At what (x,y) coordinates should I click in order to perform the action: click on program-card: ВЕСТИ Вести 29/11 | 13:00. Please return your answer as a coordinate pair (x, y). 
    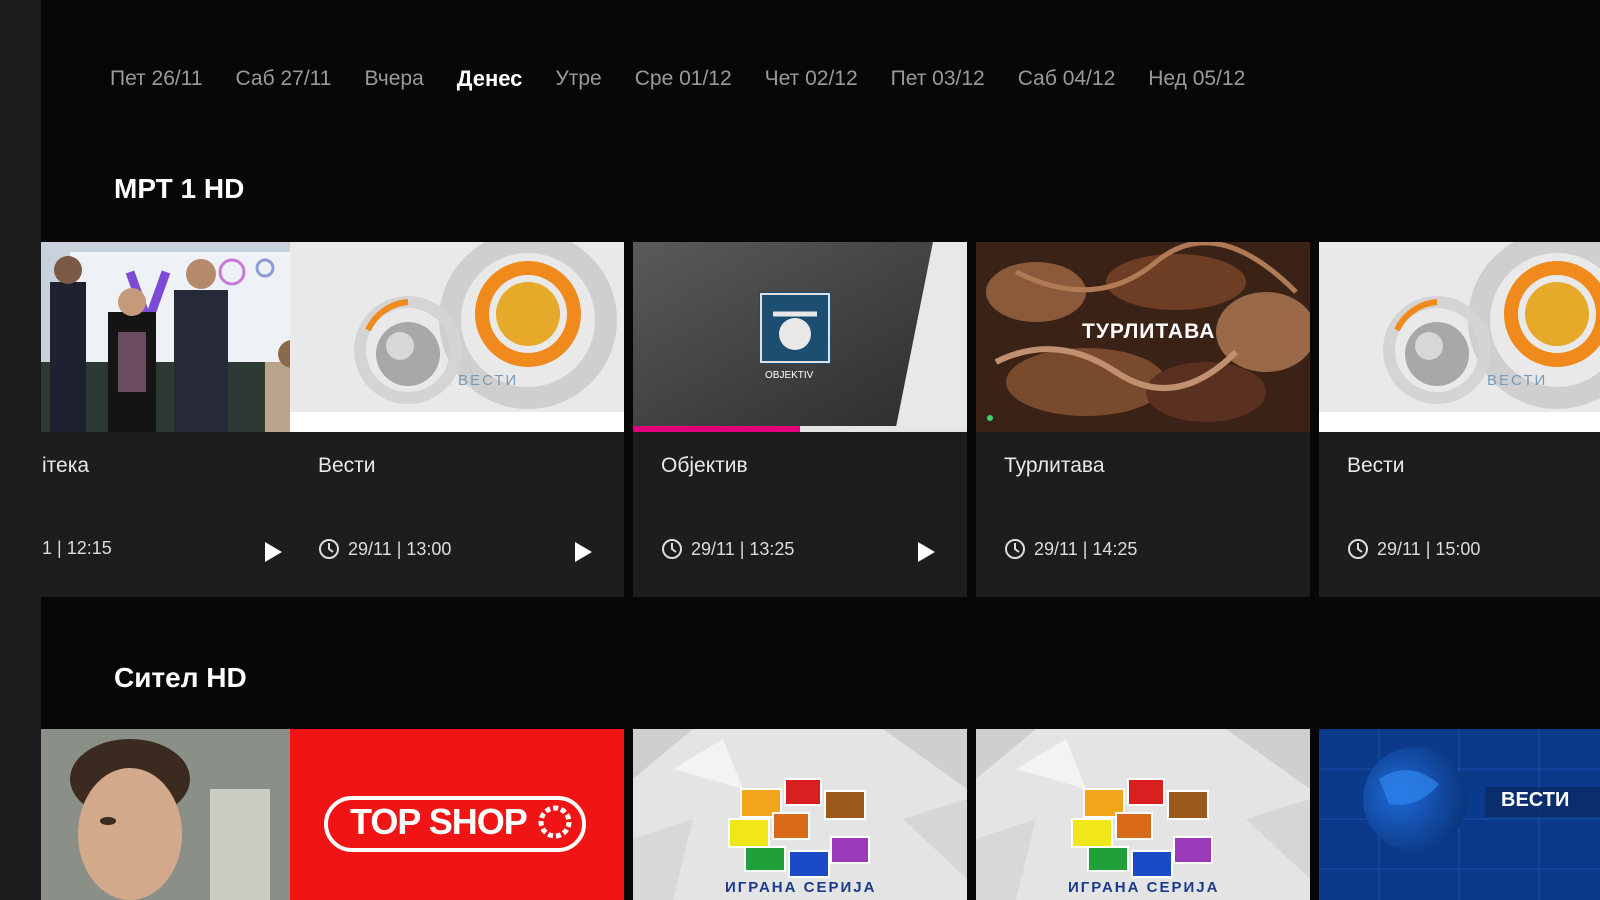
    Looking at the image, I should click on (457, 419).